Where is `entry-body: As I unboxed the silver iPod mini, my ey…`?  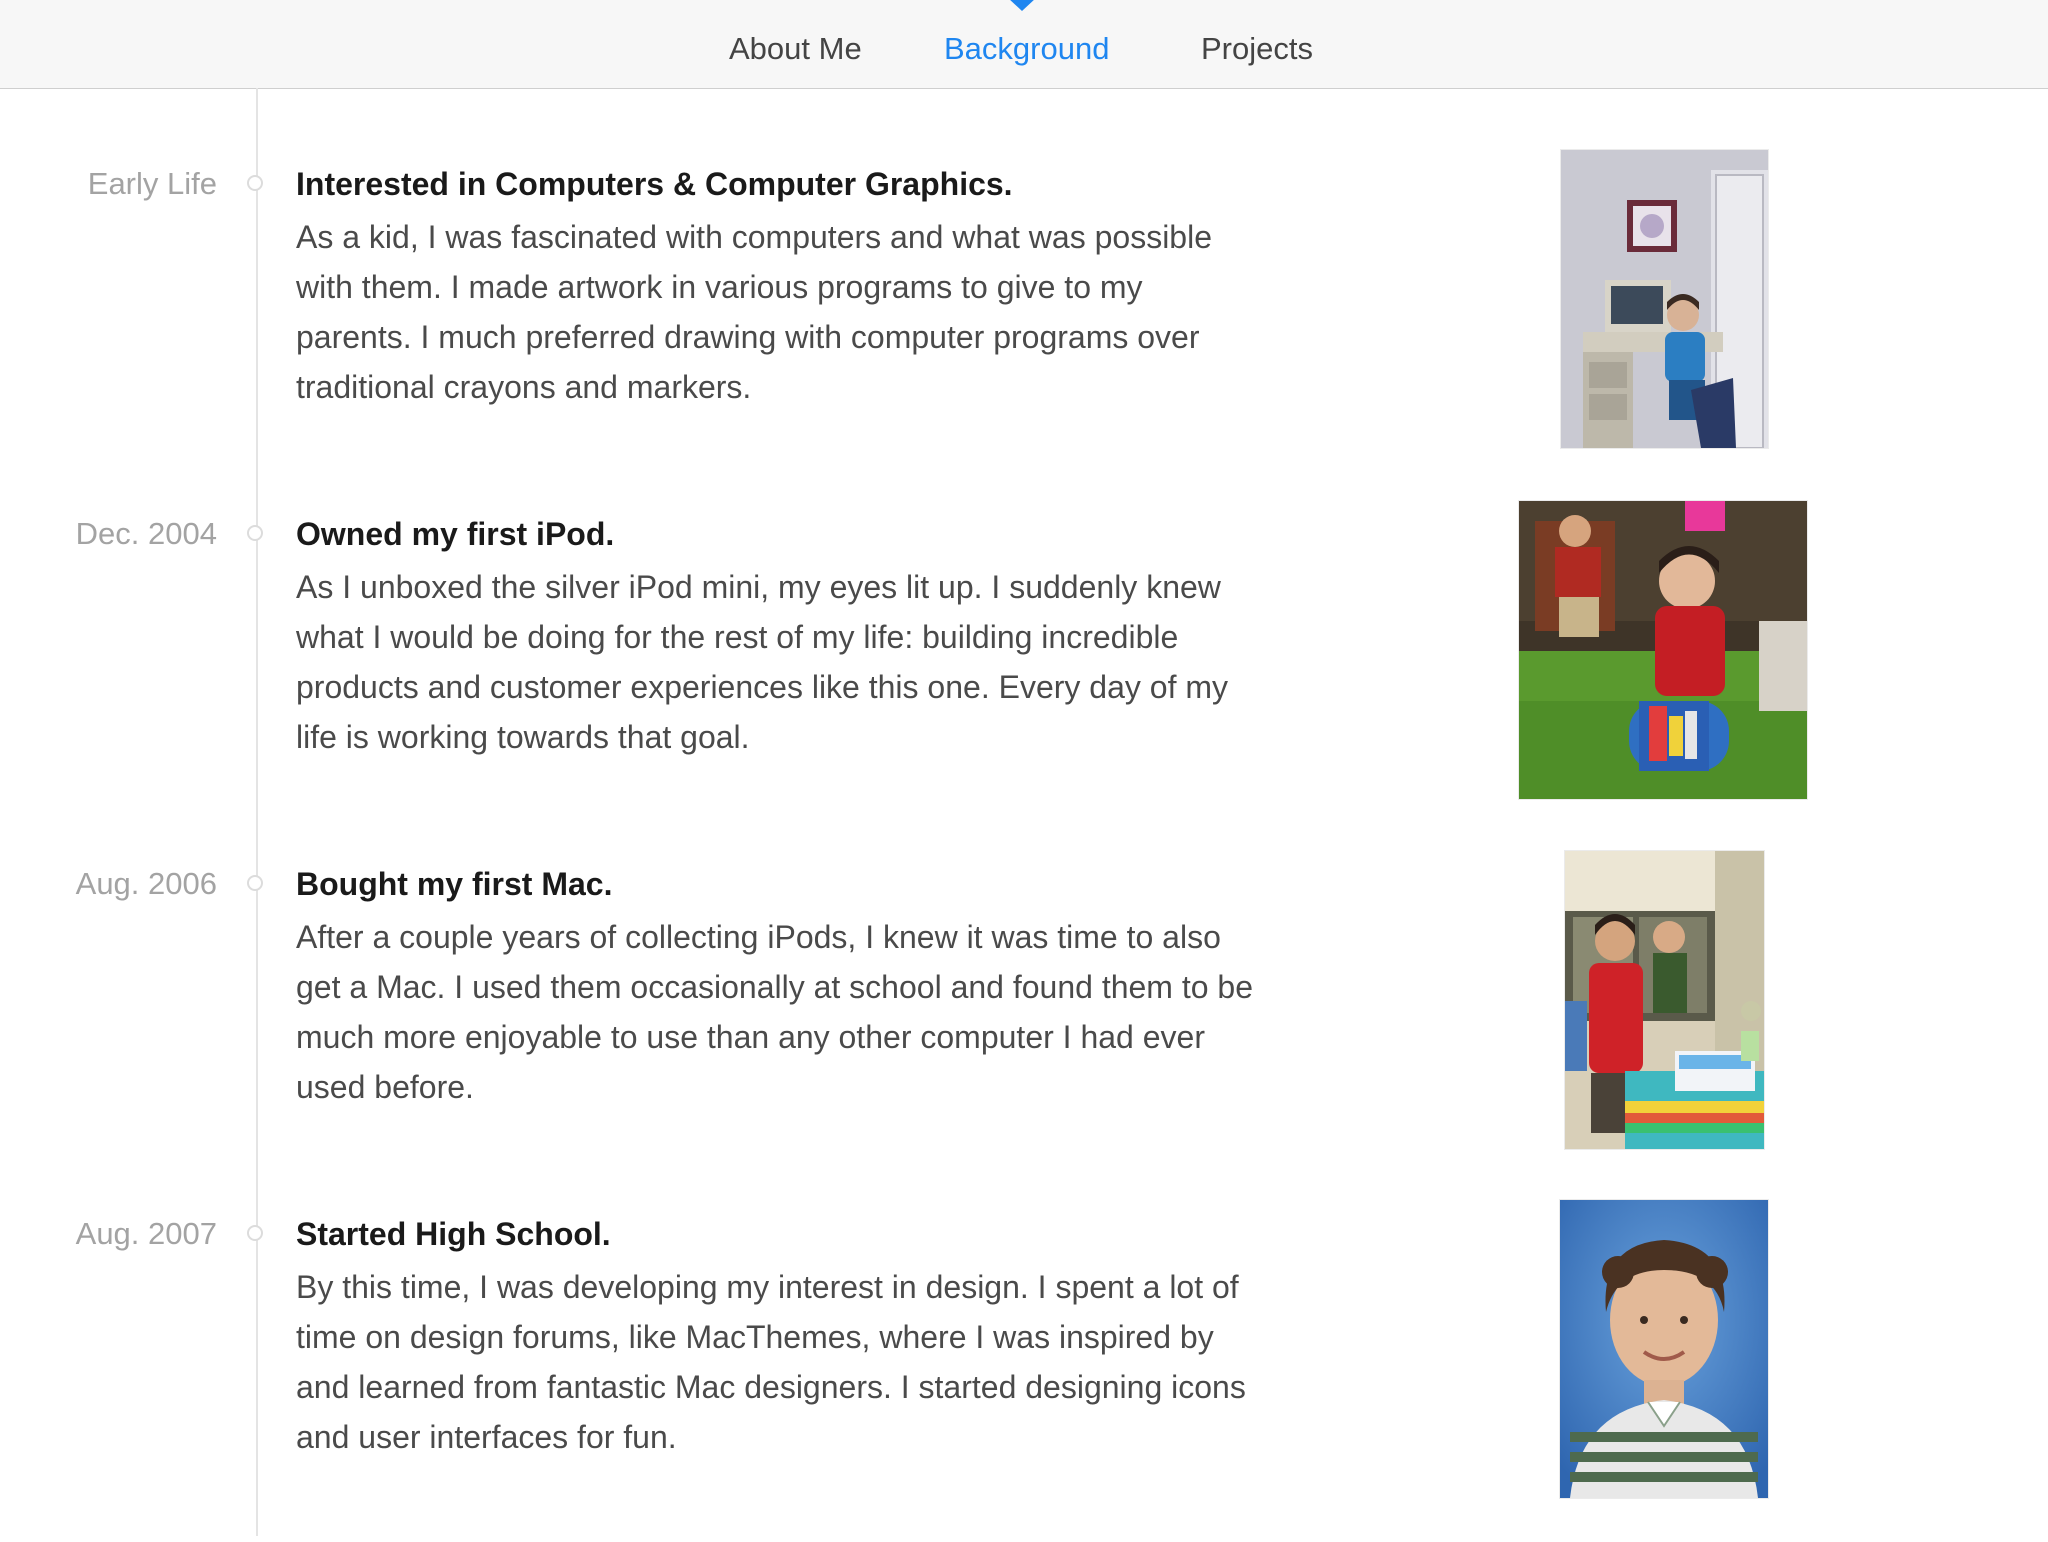
entry-body: As I unboxed the silver iPod mini, my ey… is located at coordinates (762, 662).